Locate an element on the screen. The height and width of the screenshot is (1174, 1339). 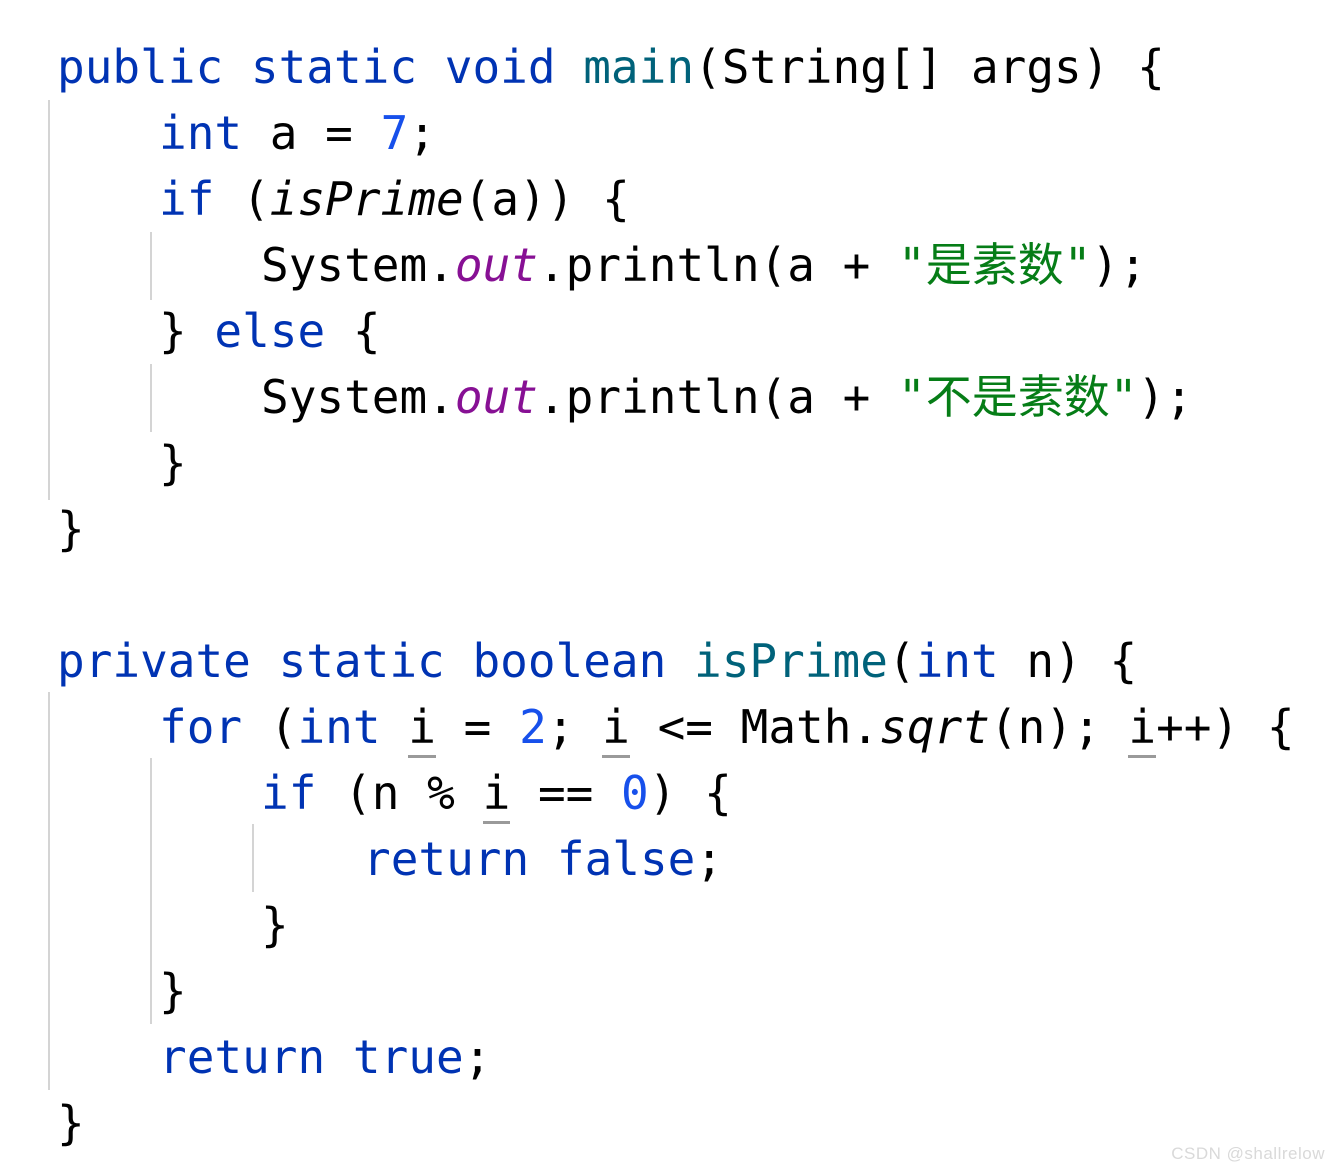
code-token-kw: true is located at coordinates (408, 1057).